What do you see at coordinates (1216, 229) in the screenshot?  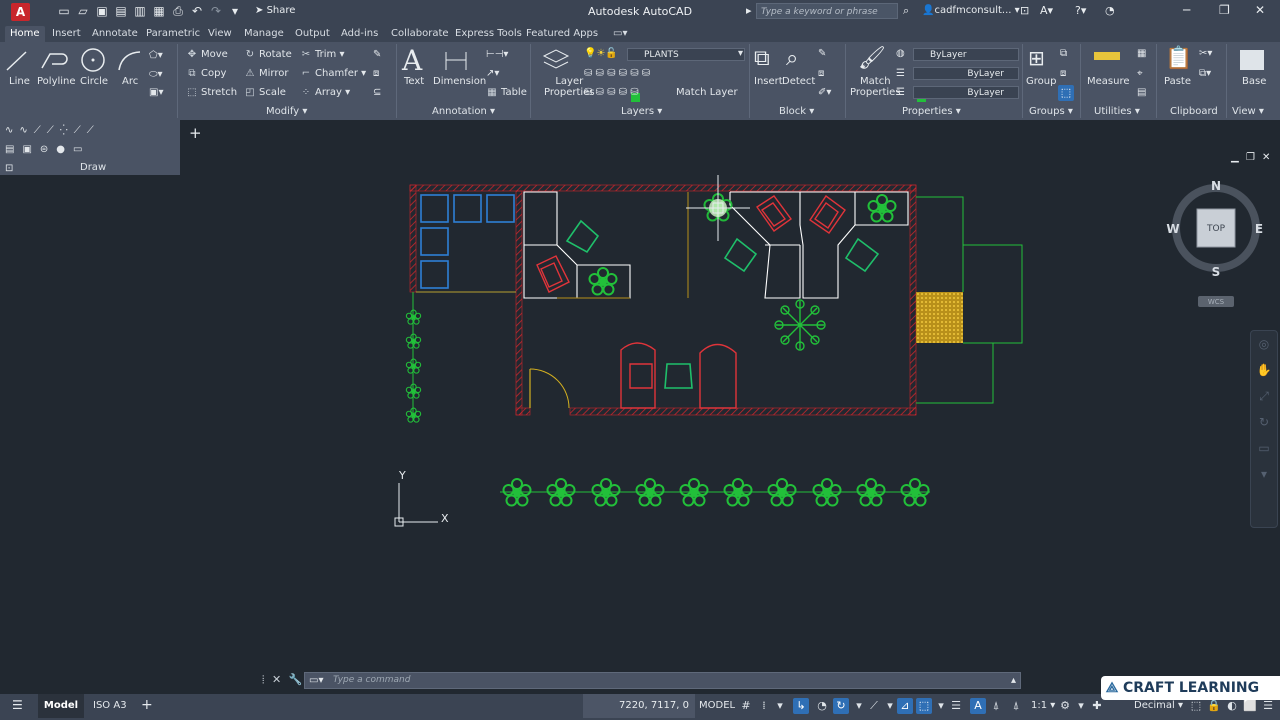 I see `viewcube-top-face: TOP` at bounding box center [1216, 229].